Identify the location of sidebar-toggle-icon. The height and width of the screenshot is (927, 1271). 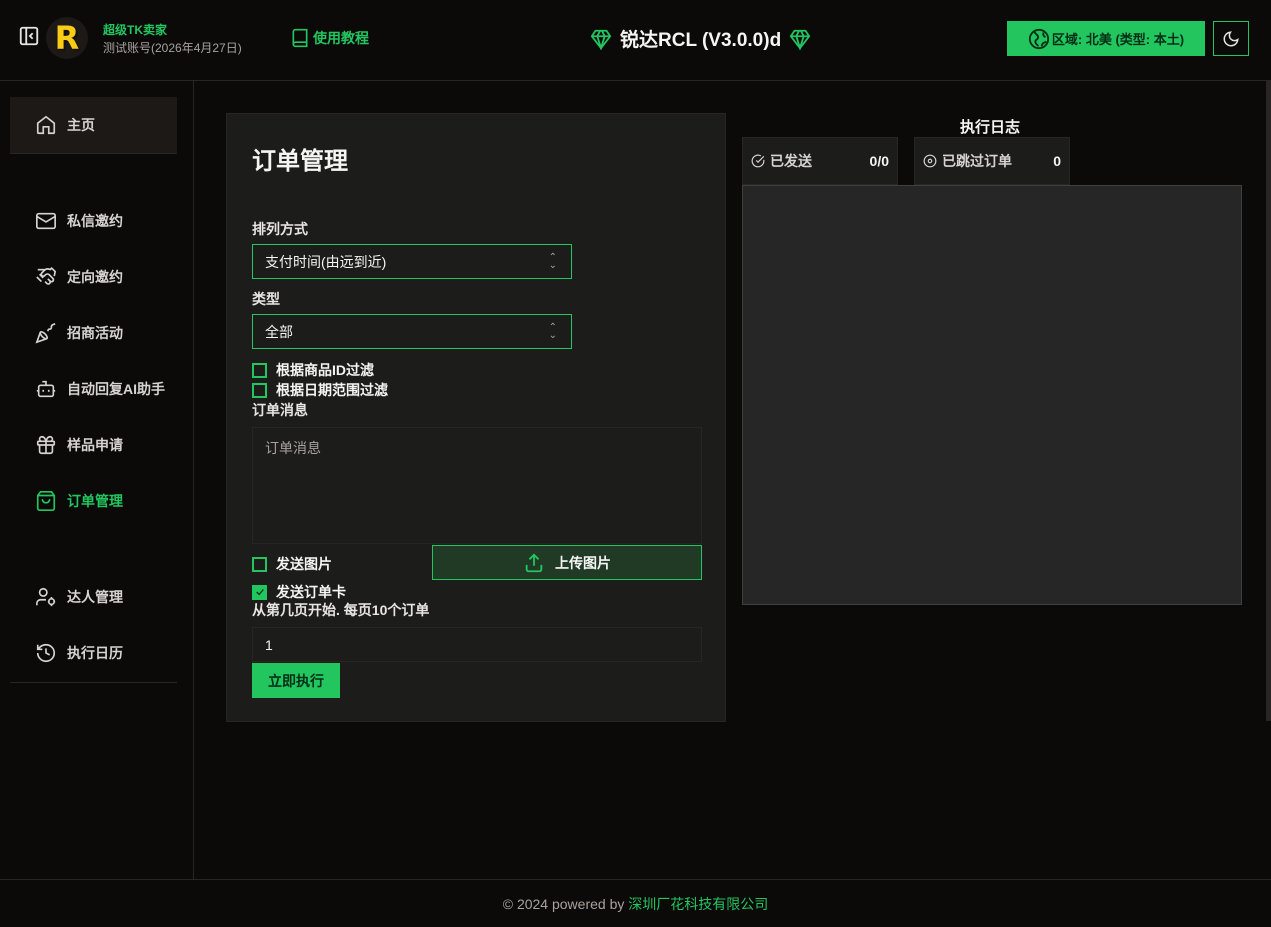
(29, 36).